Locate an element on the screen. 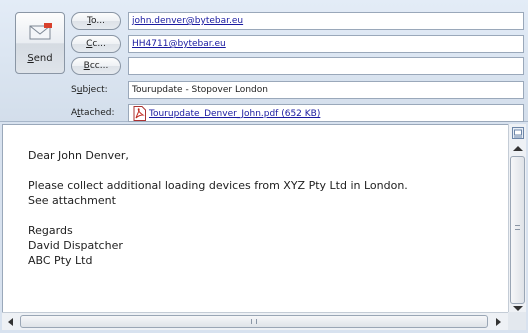  scroll-up-arrow-icon is located at coordinates (518, 148).